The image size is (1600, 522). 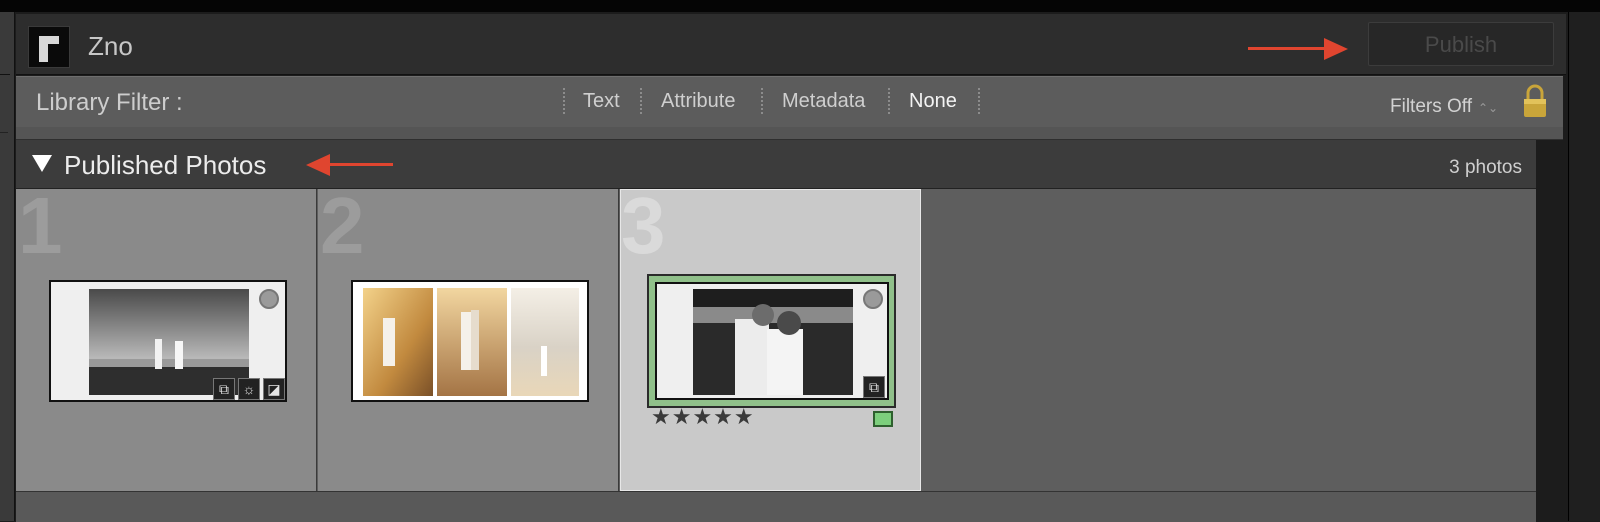 I want to click on zno-logo-icon, so click(x=49, y=47).